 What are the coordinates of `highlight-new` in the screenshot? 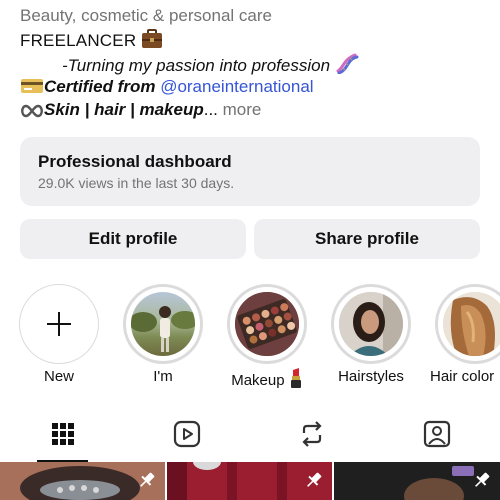 It's located at (59, 324).